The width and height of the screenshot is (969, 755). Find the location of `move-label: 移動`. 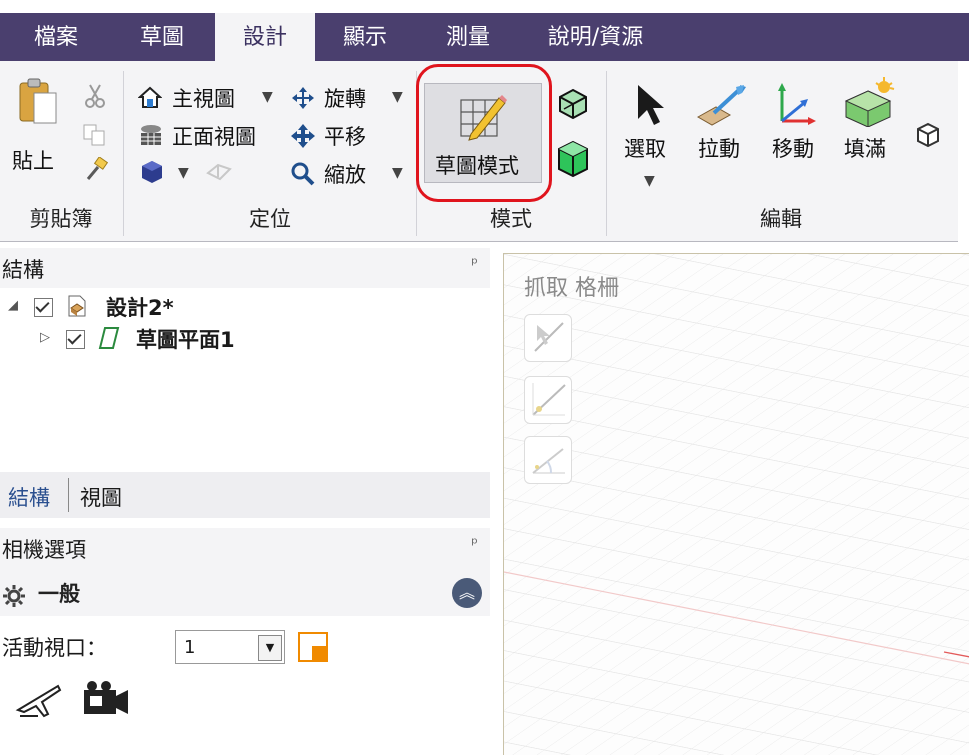

move-label: 移動 is located at coordinates (793, 149).